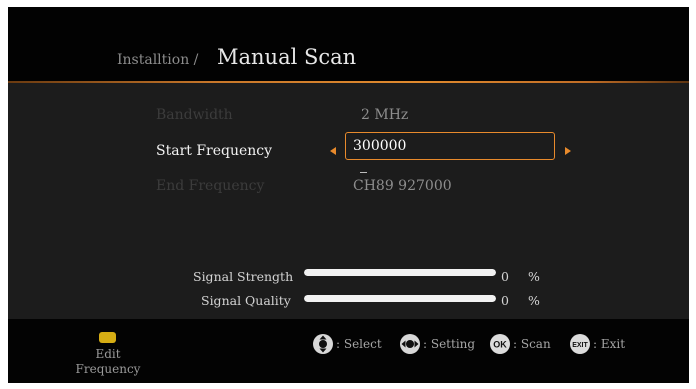  I want to click on signal-strength-bar, so click(400, 272).